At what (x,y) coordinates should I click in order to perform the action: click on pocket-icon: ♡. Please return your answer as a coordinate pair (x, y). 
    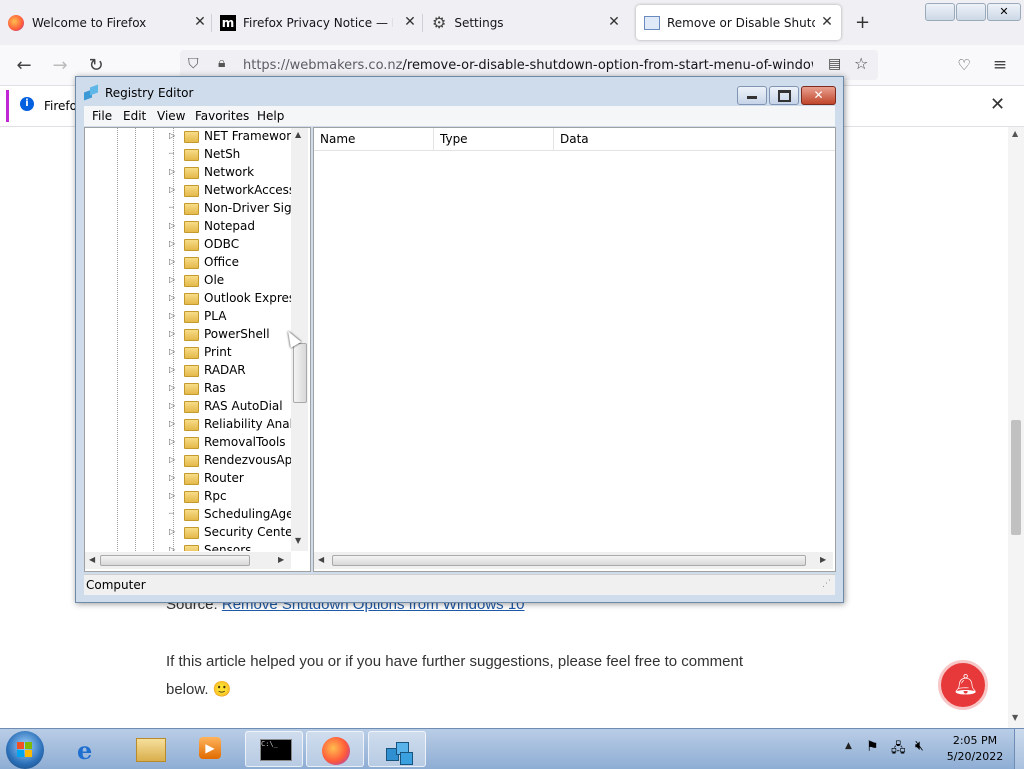
    Looking at the image, I should click on (964, 65).